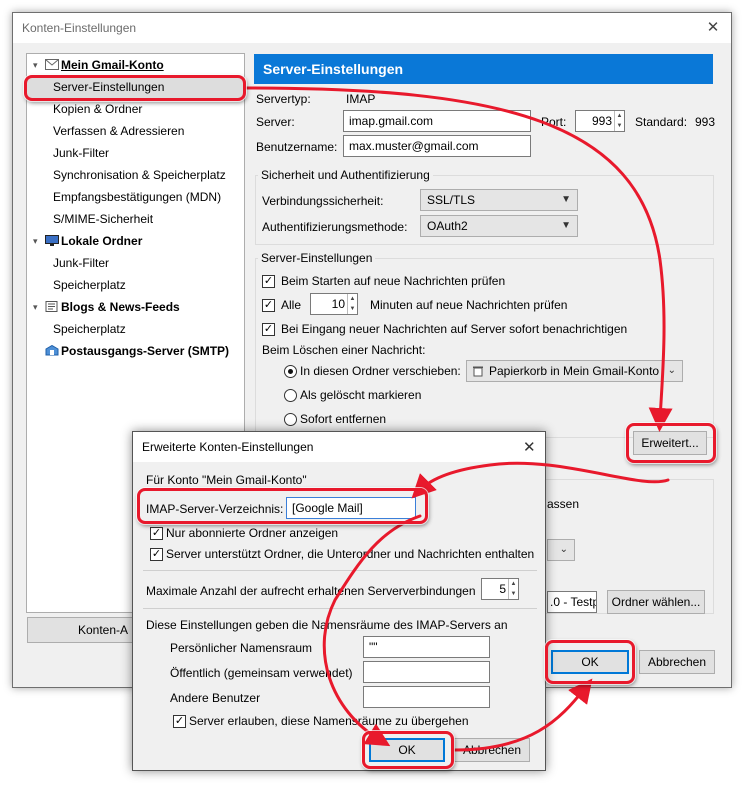 The height and width of the screenshot is (791, 743). Describe the element at coordinates (499, 200) in the screenshot. I see `connection-security-select: SSL/TLS ▼` at that location.